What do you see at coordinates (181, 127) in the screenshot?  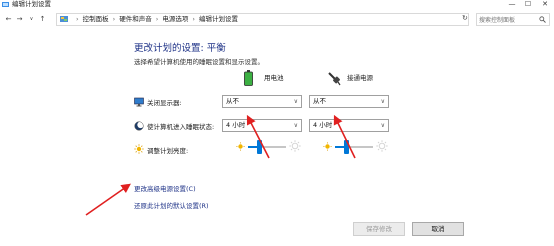 I see `sleep-label: 使计算机进入睡眠状态:` at bounding box center [181, 127].